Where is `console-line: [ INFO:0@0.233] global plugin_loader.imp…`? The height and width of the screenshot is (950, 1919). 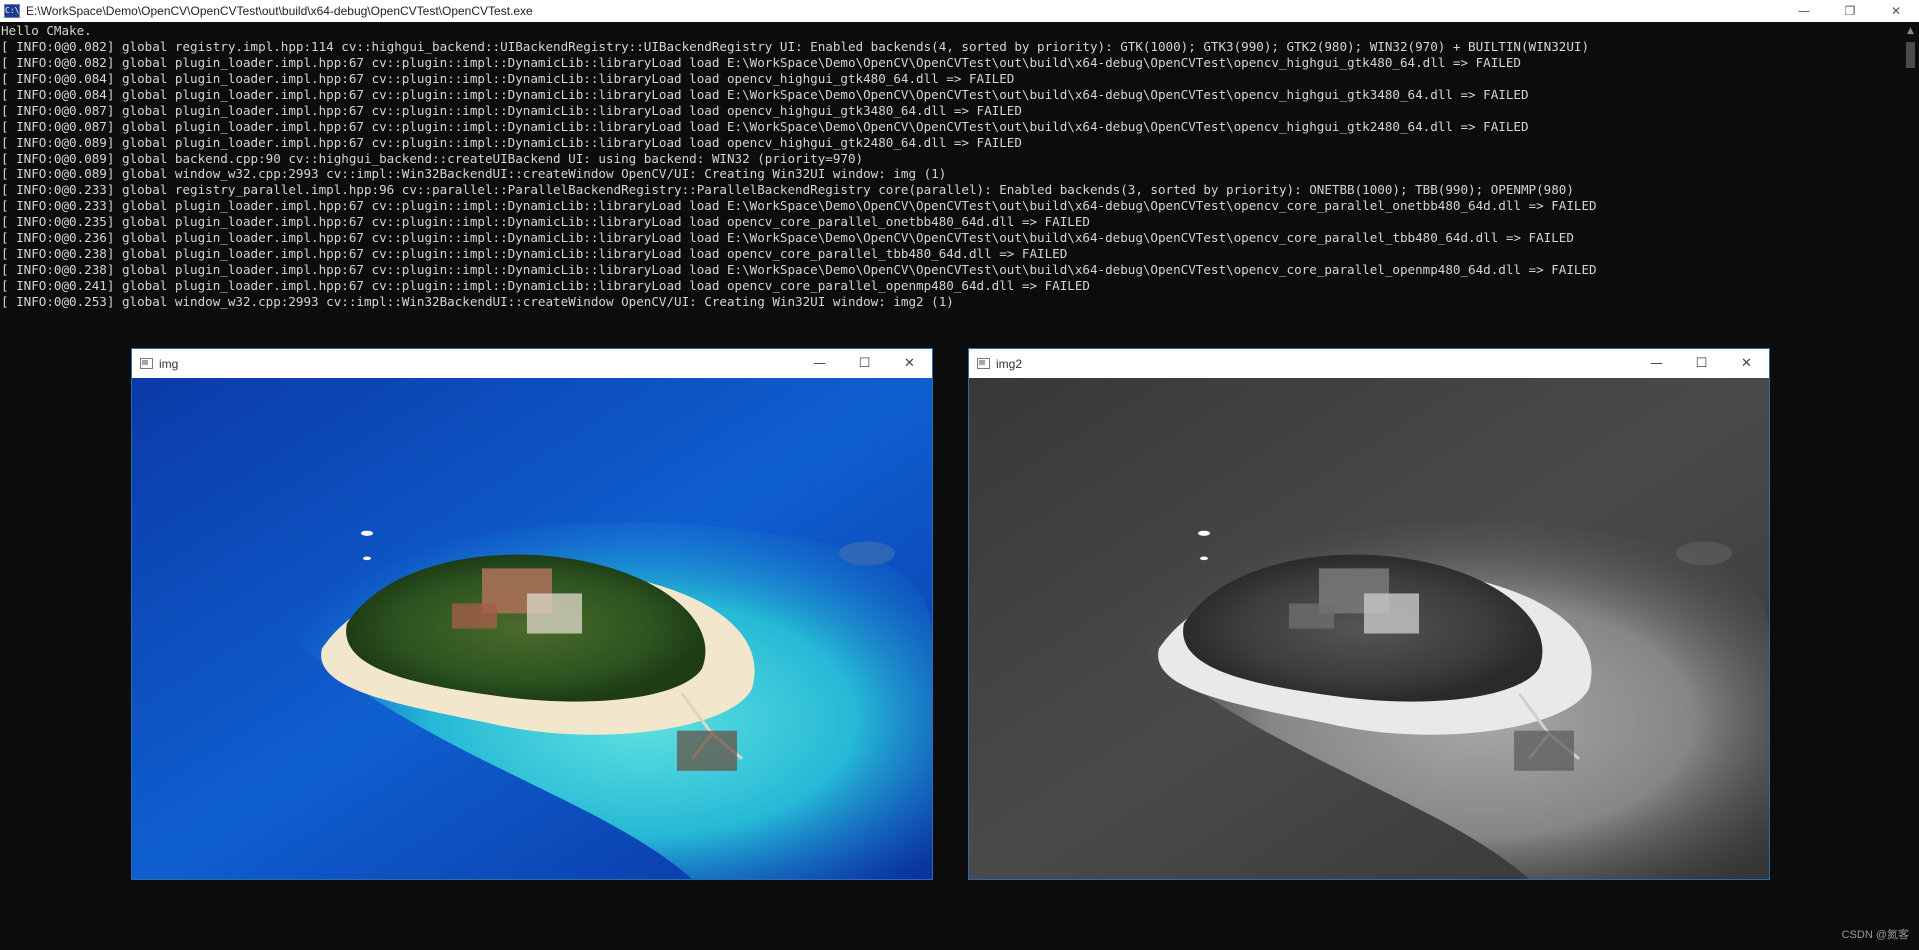 console-line: [ INFO:0@0.233] global plugin_loader.imp… is located at coordinates (799, 206).